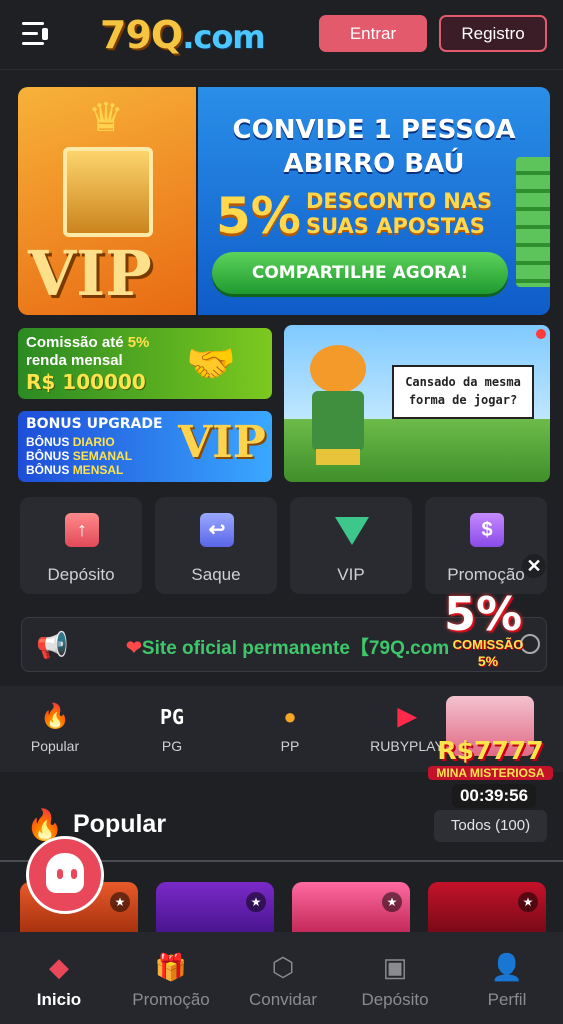 The width and height of the screenshot is (563, 1024). Describe the element at coordinates (171, 999) in the screenshot. I see `nav-promotion-label: Promoção` at that location.